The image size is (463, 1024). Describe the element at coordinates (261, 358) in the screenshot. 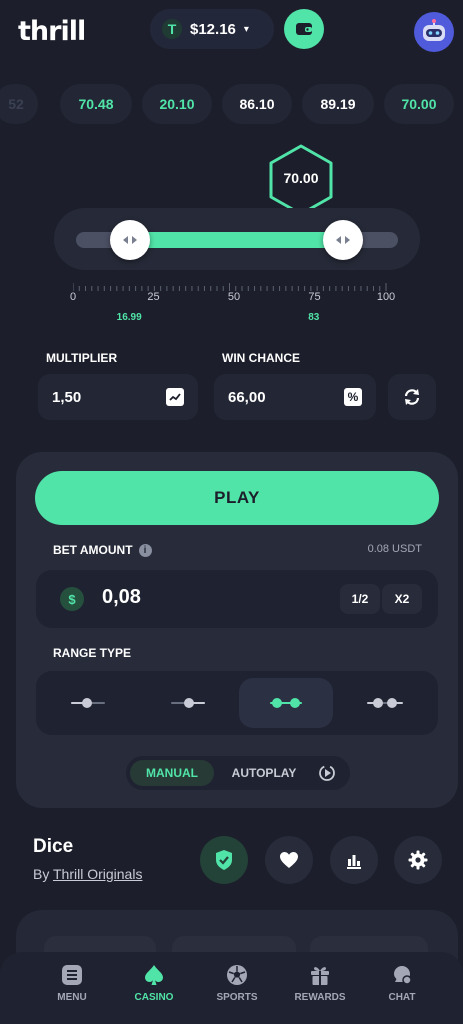

I see `win-chance-label: WIN CHANCE` at that location.